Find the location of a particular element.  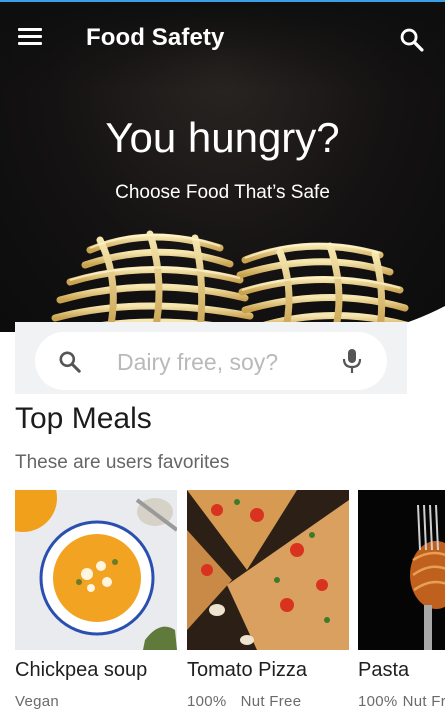

meal-tag: Vegan is located at coordinates (37, 701).